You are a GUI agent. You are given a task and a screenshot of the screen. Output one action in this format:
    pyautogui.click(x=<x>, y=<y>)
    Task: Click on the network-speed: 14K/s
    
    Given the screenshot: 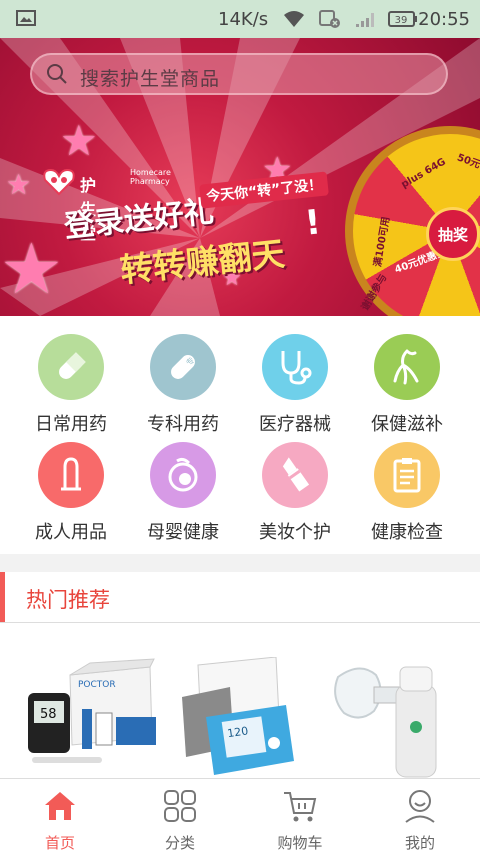 What is the action you would take?
    pyautogui.click(x=243, y=19)
    